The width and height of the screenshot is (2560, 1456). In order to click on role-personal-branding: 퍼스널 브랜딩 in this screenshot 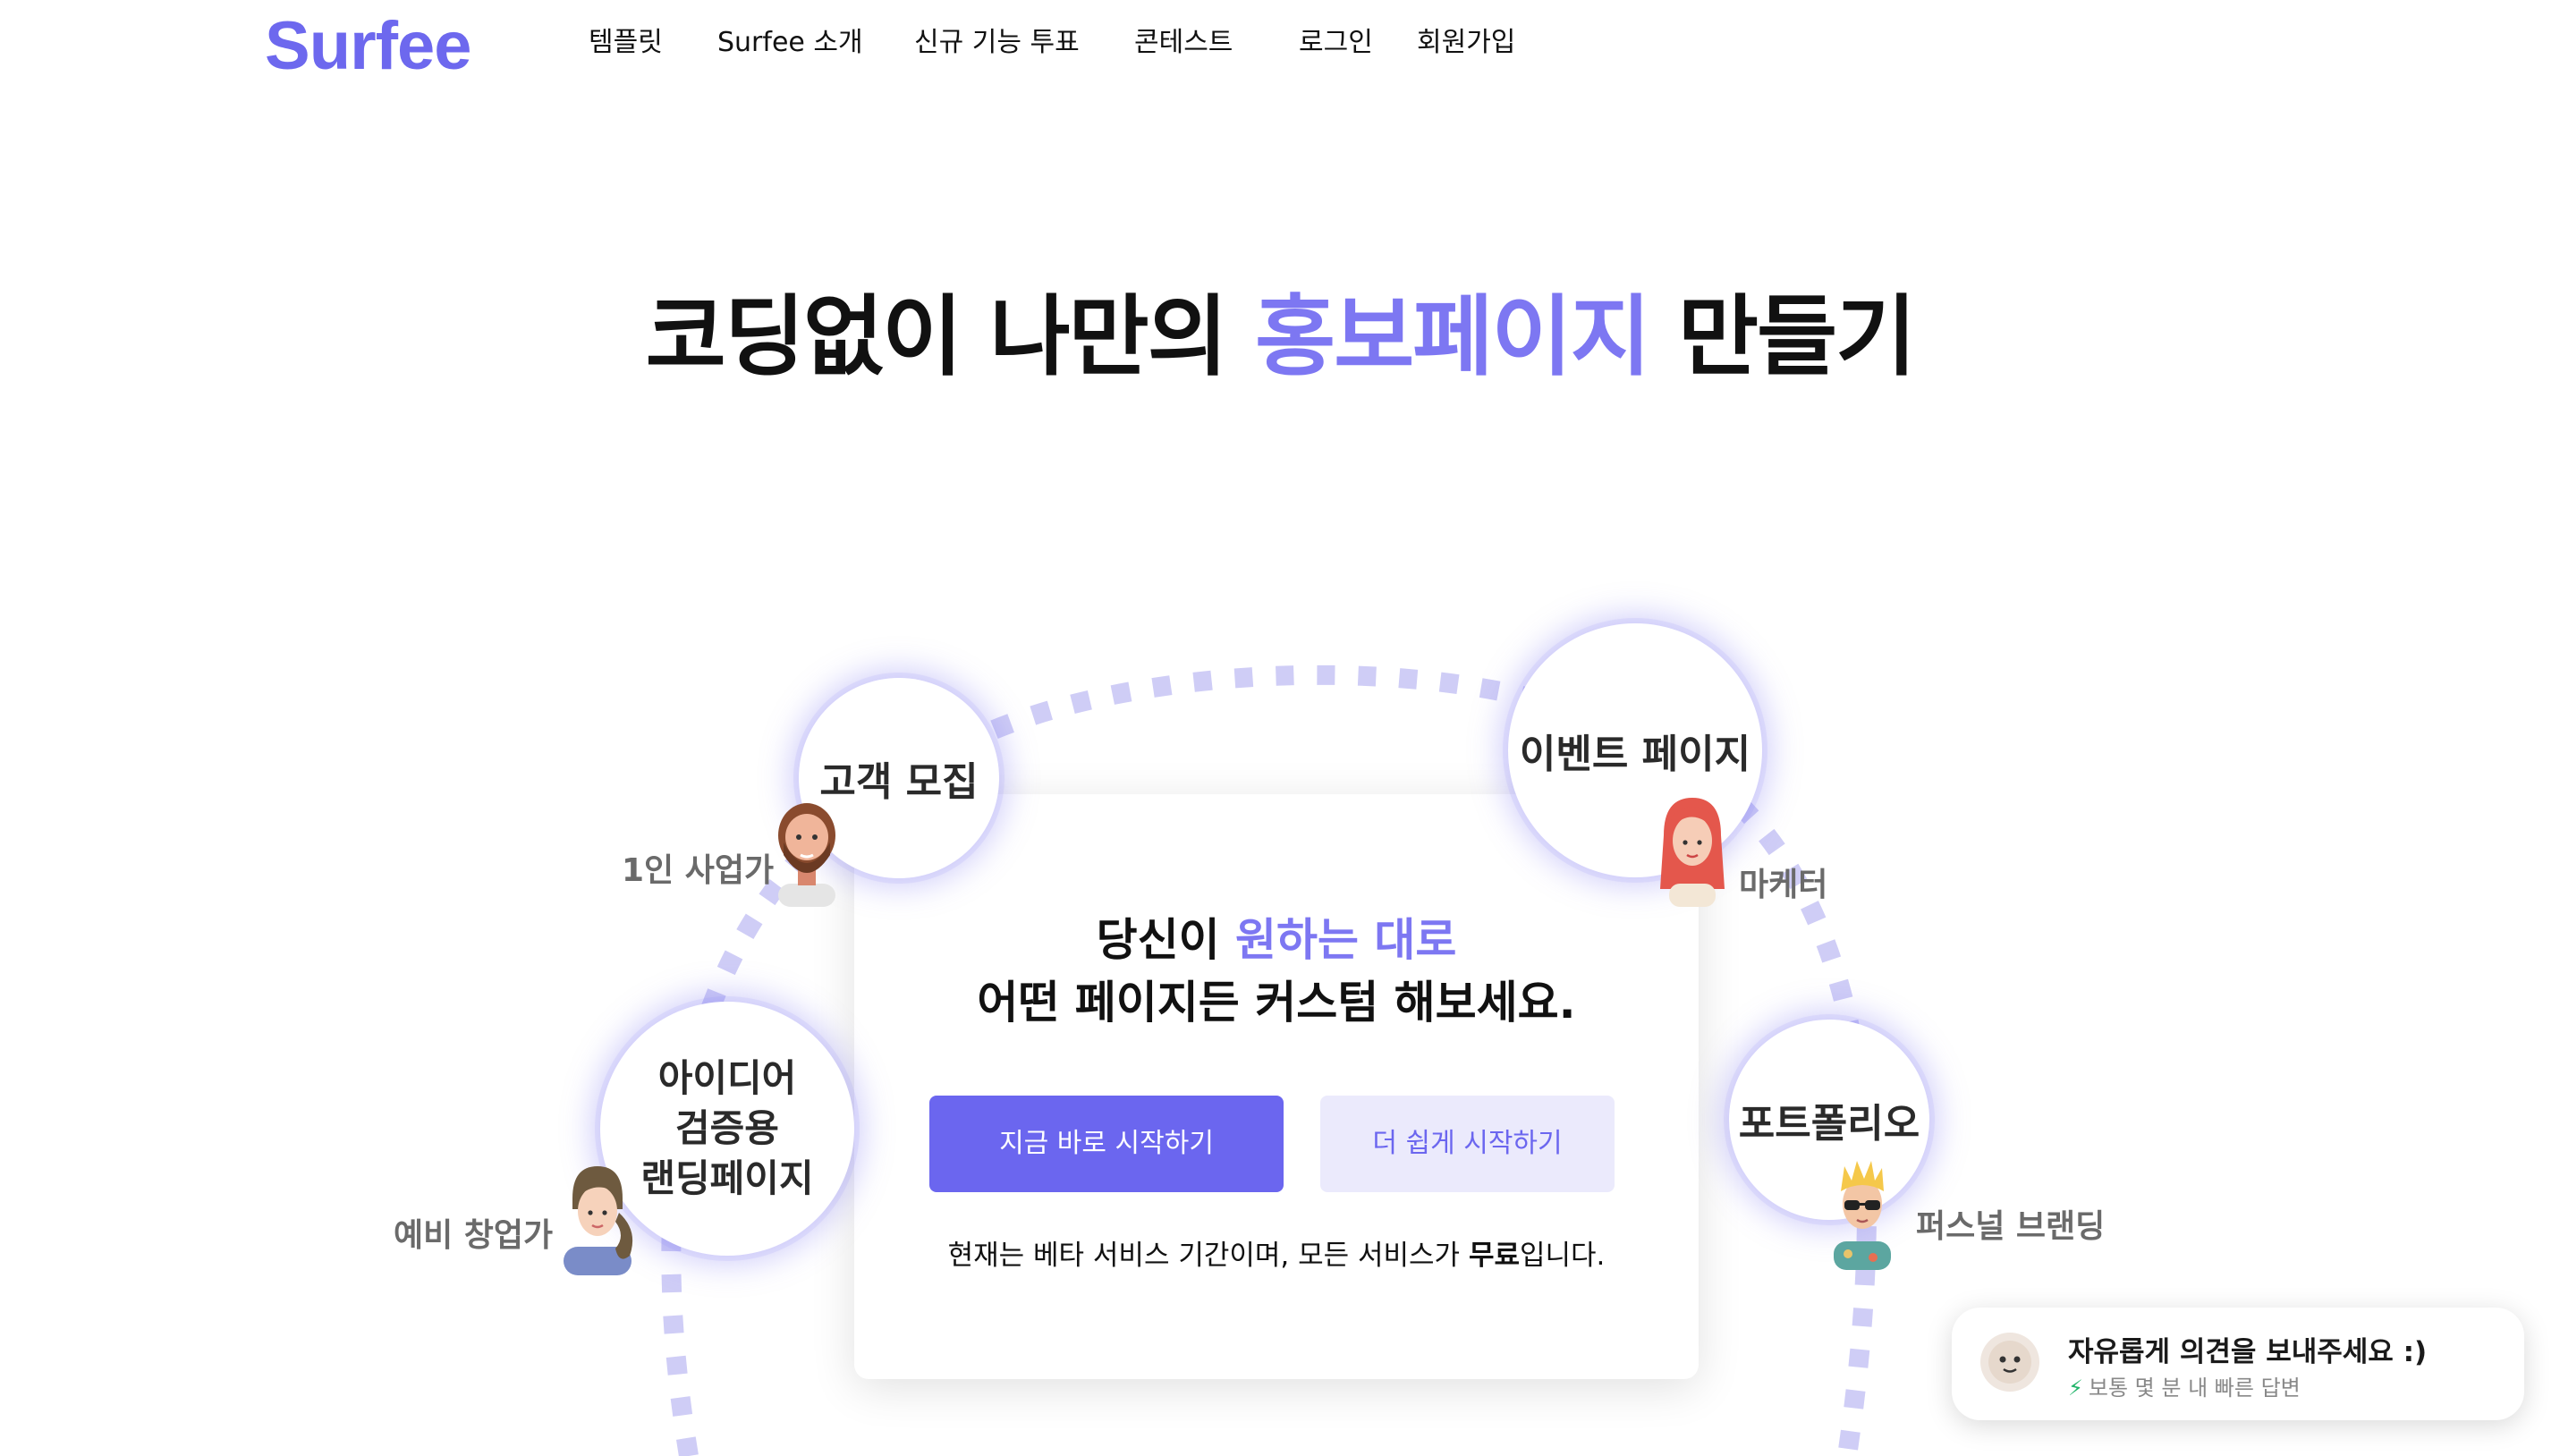, I will do `click(2011, 1226)`.